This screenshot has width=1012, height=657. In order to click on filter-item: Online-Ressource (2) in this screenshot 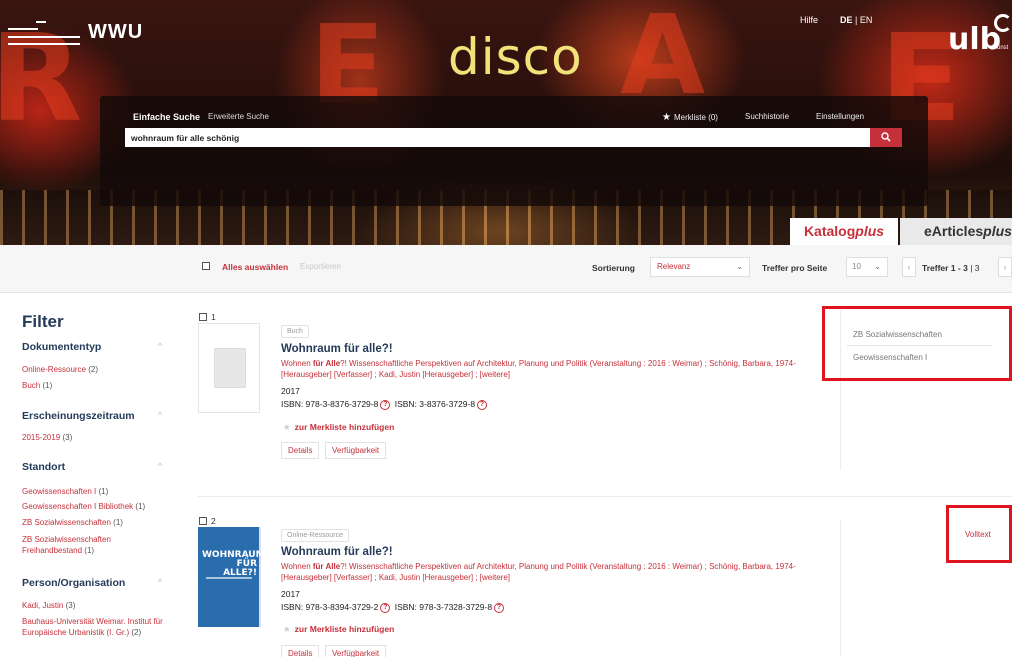, I will do `click(97, 369)`.